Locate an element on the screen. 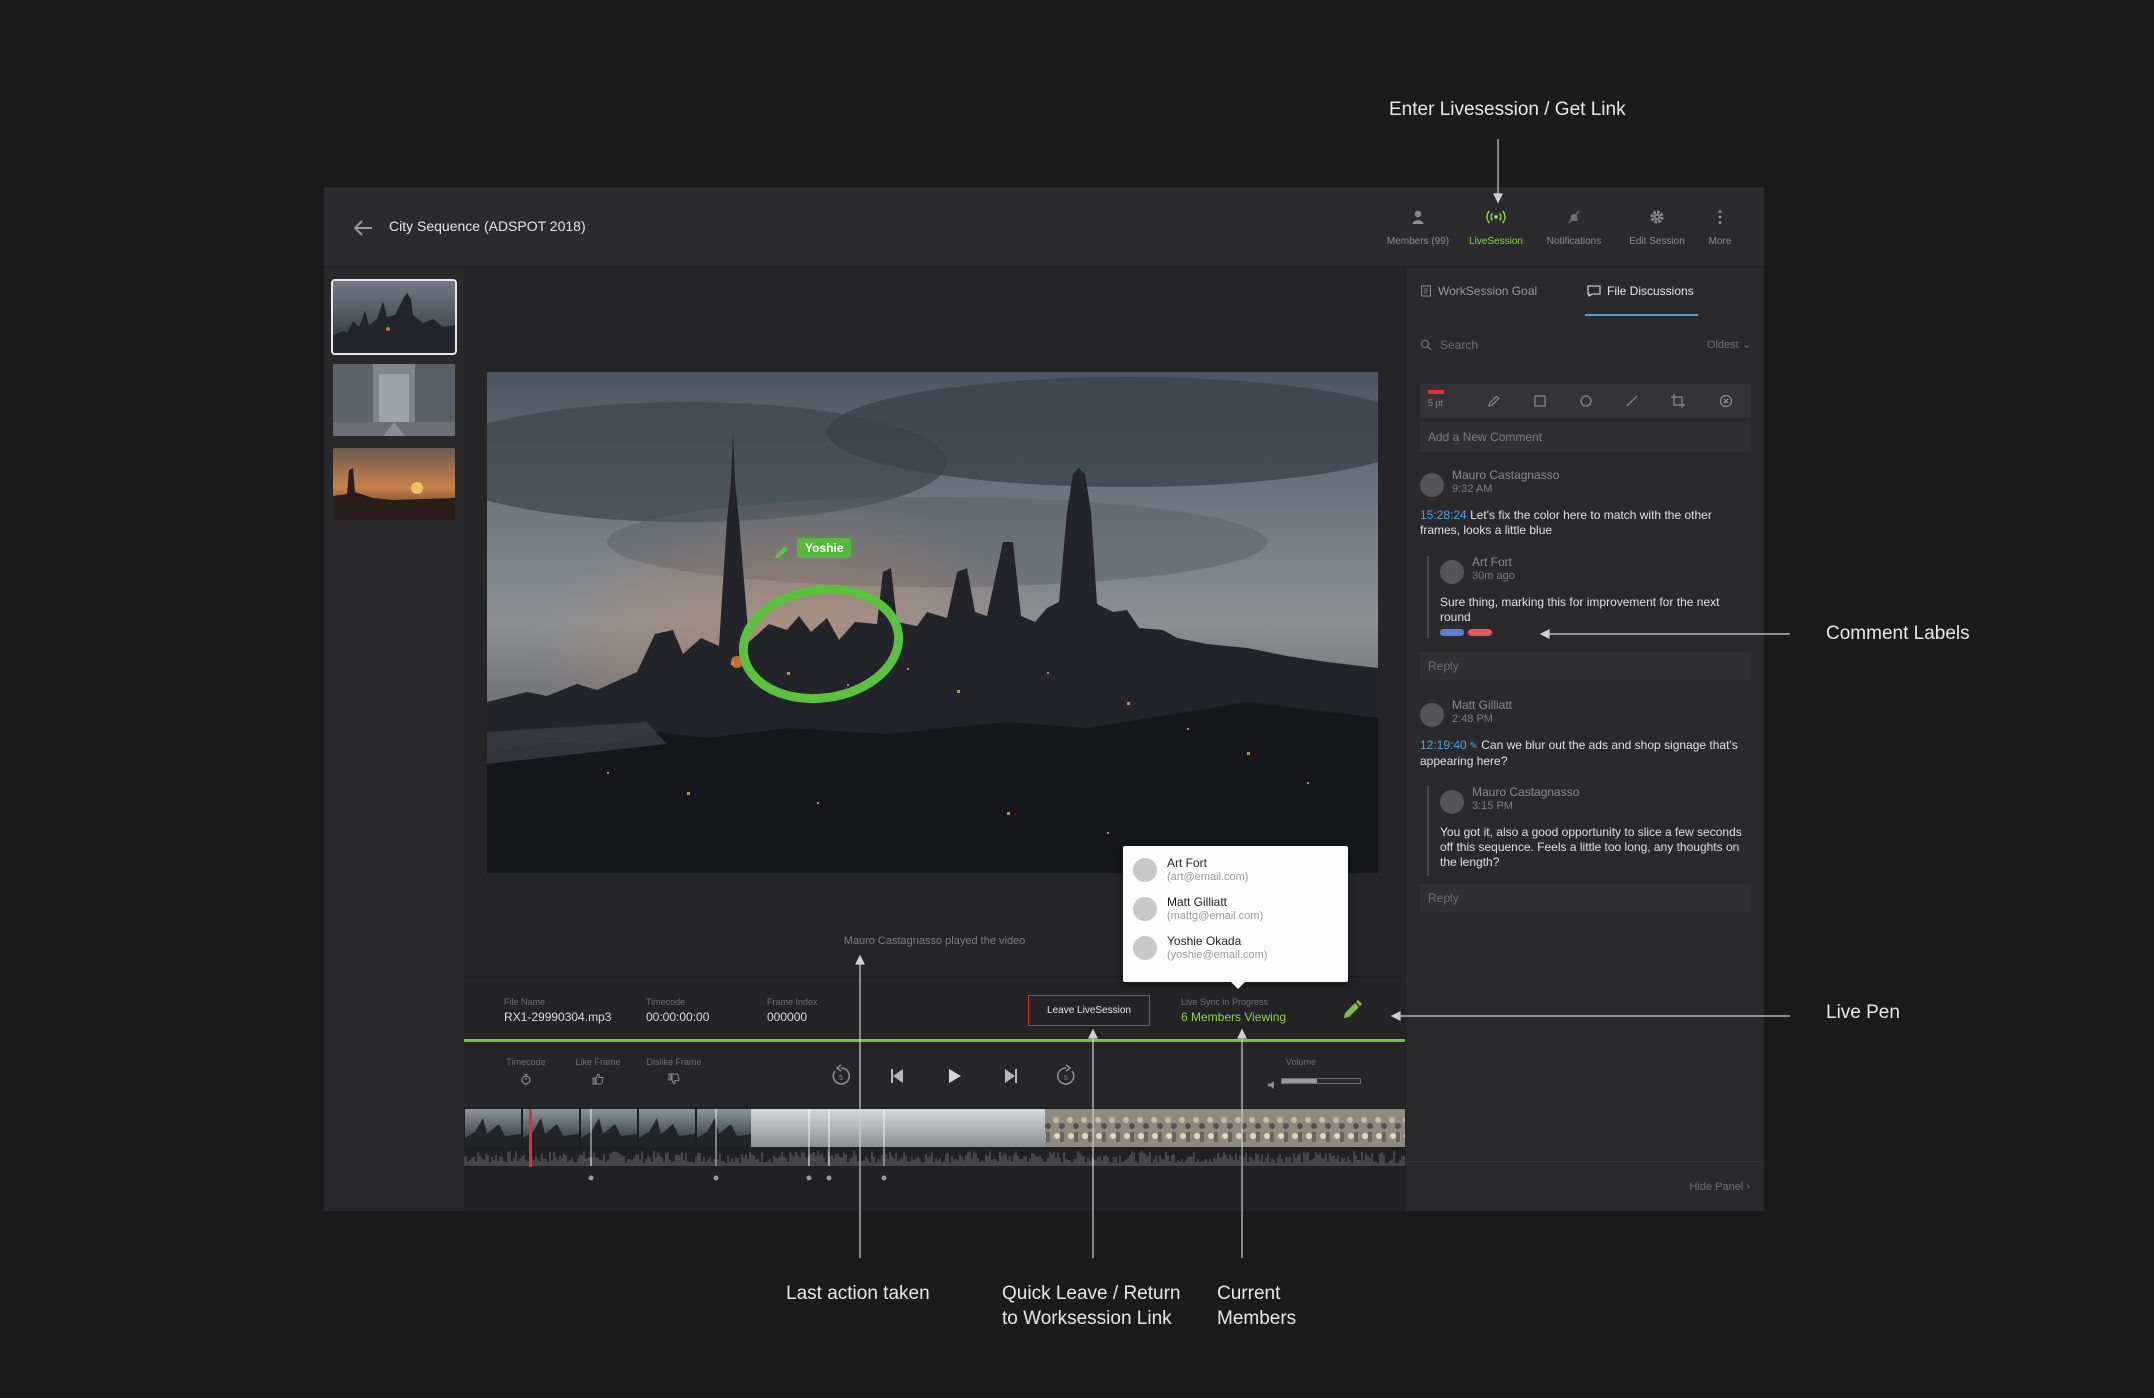  comment-label-red is located at coordinates (1480, 632).